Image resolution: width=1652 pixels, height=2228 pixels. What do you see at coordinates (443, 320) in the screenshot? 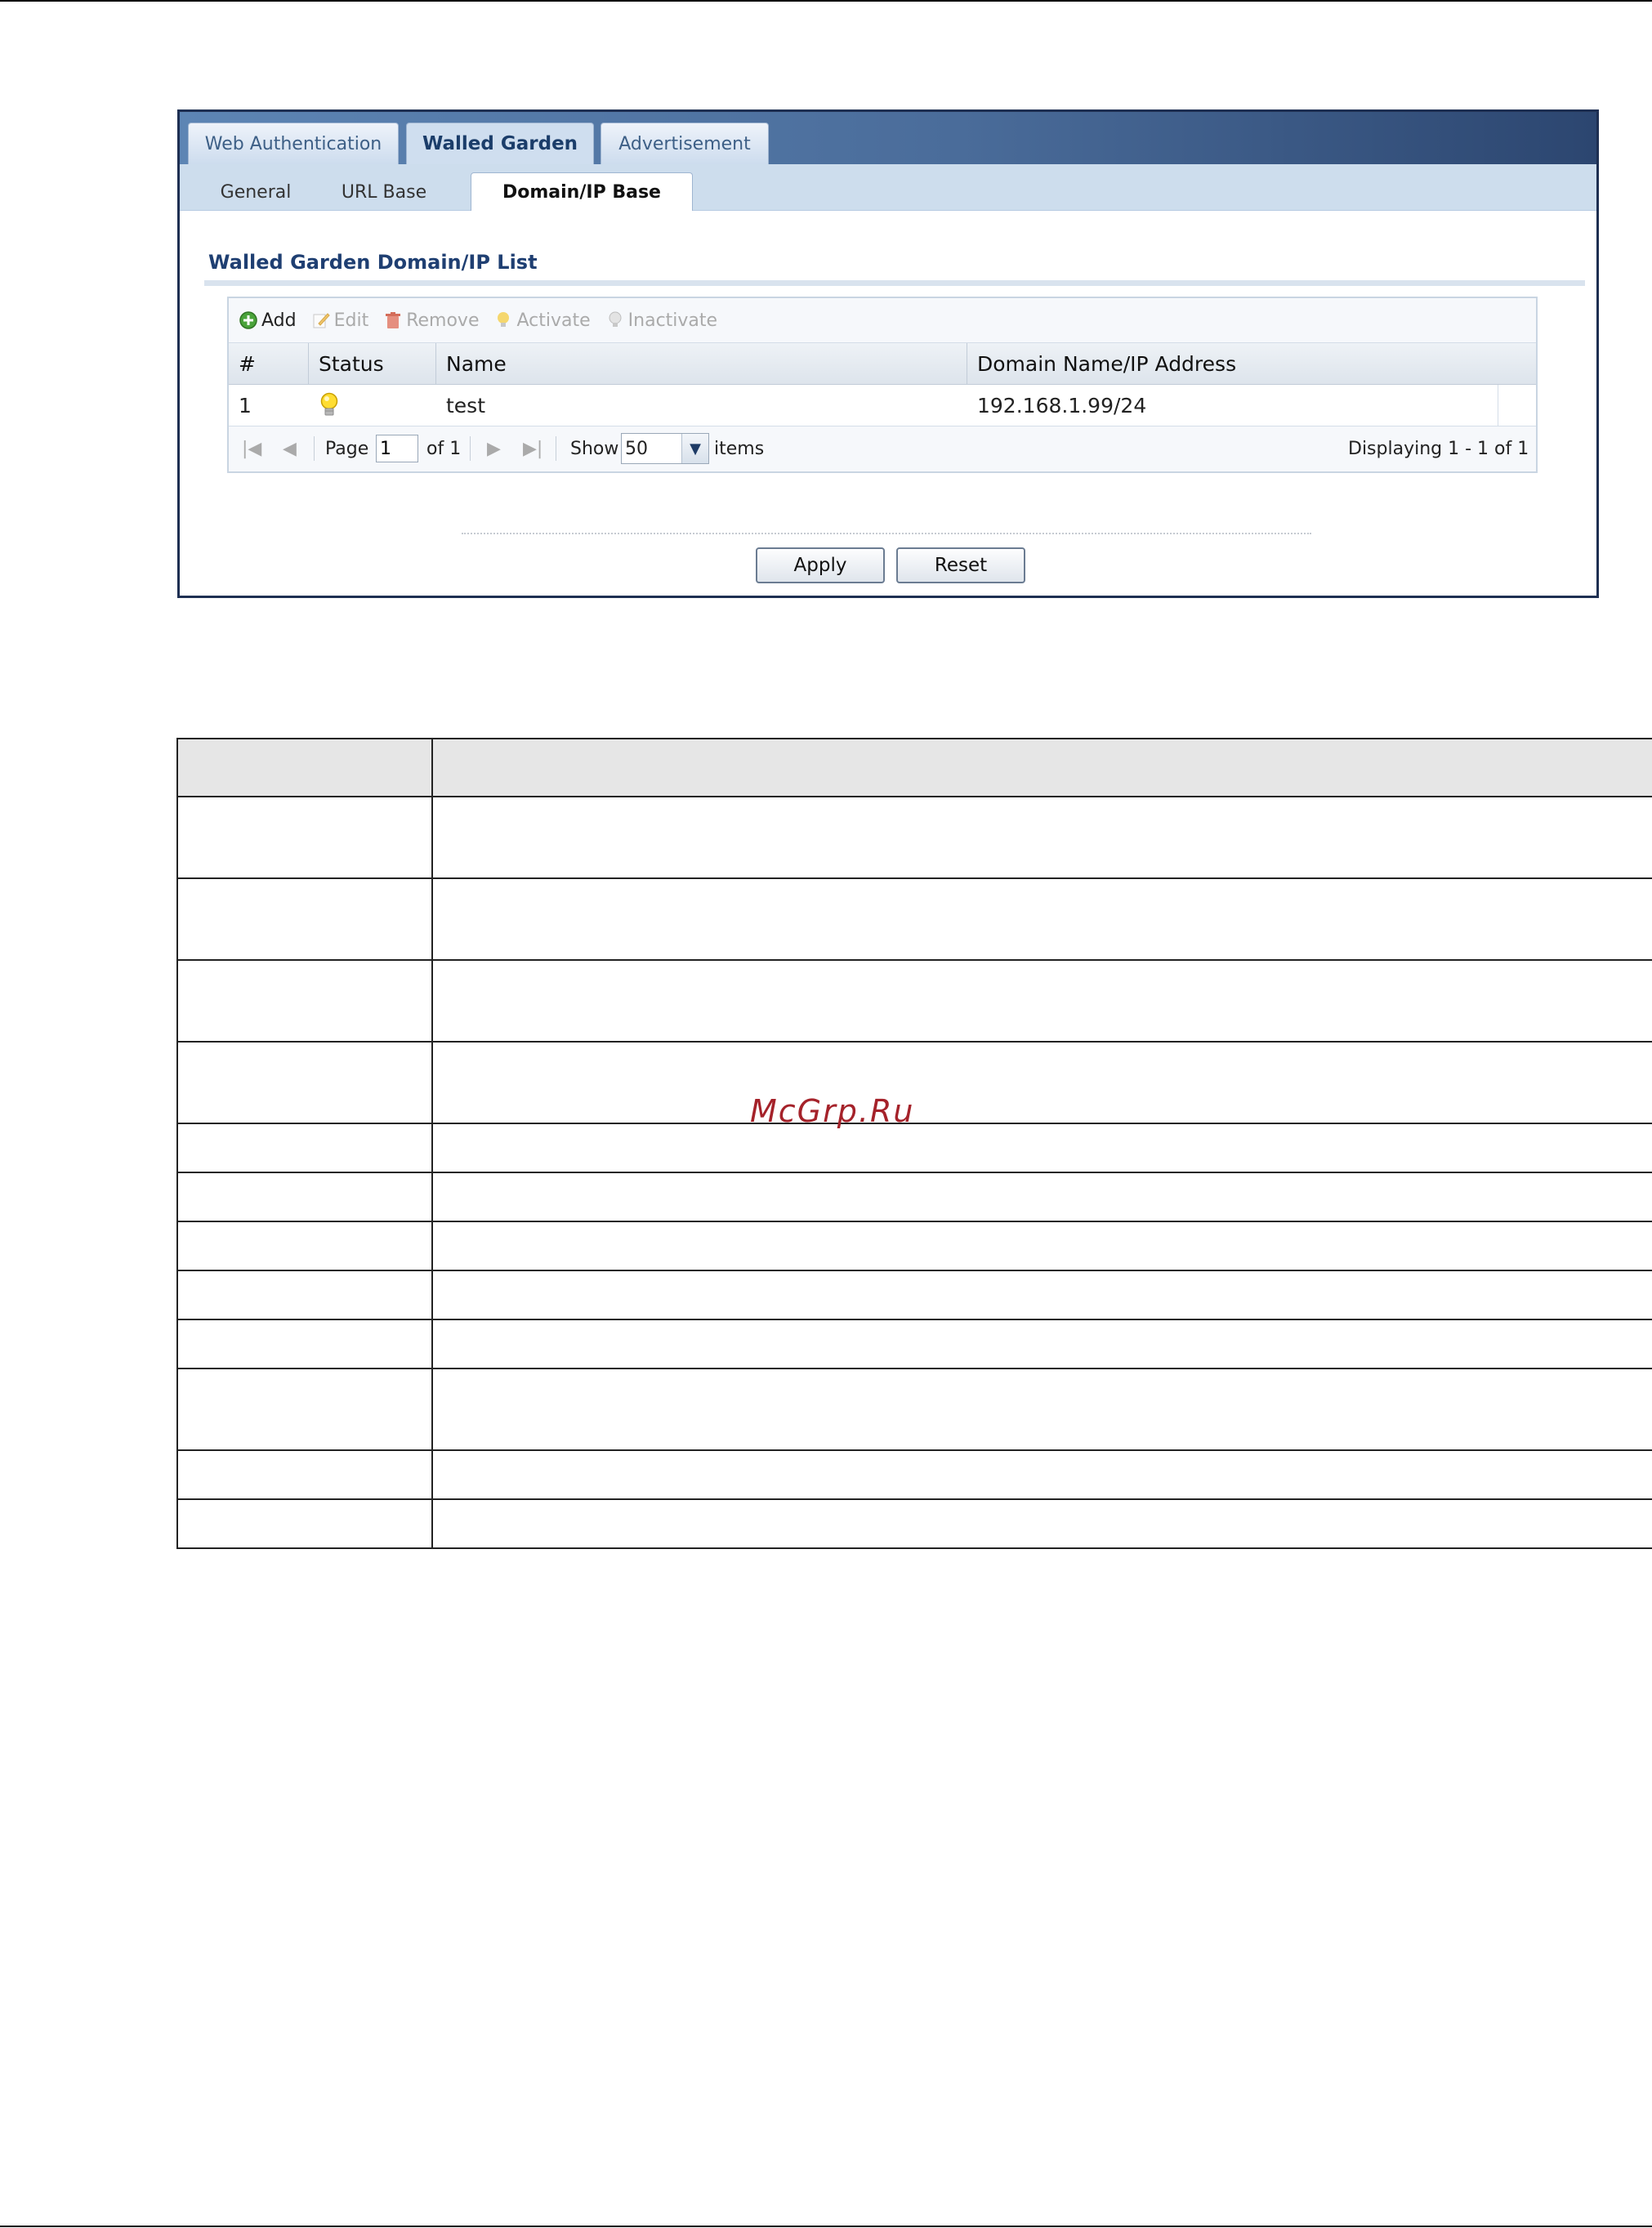
I see `remove-label: Remove` at bounding box center [443, 320].